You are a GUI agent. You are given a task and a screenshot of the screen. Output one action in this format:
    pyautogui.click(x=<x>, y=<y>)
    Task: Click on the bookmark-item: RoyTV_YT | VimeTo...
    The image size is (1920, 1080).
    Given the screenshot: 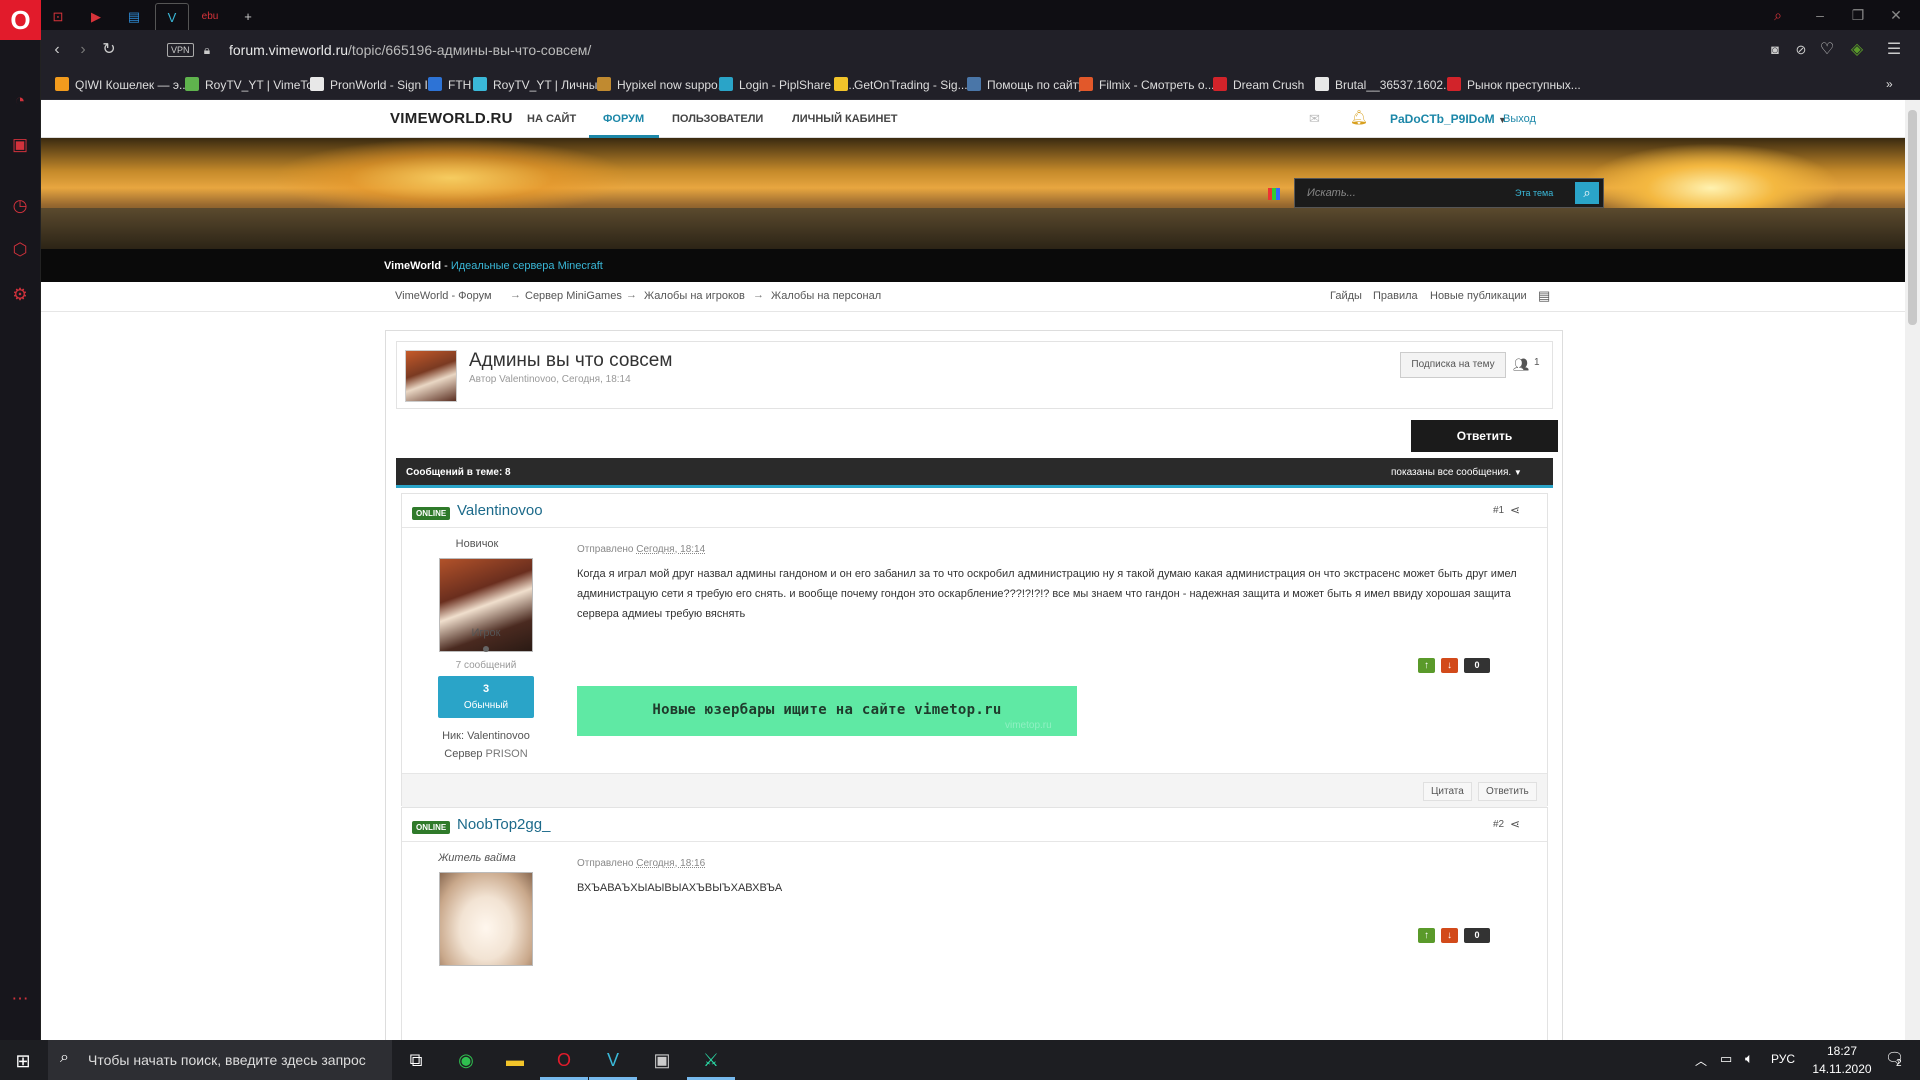 What is the action you would take?
    pyautogui.click(x=254, y=84)
    